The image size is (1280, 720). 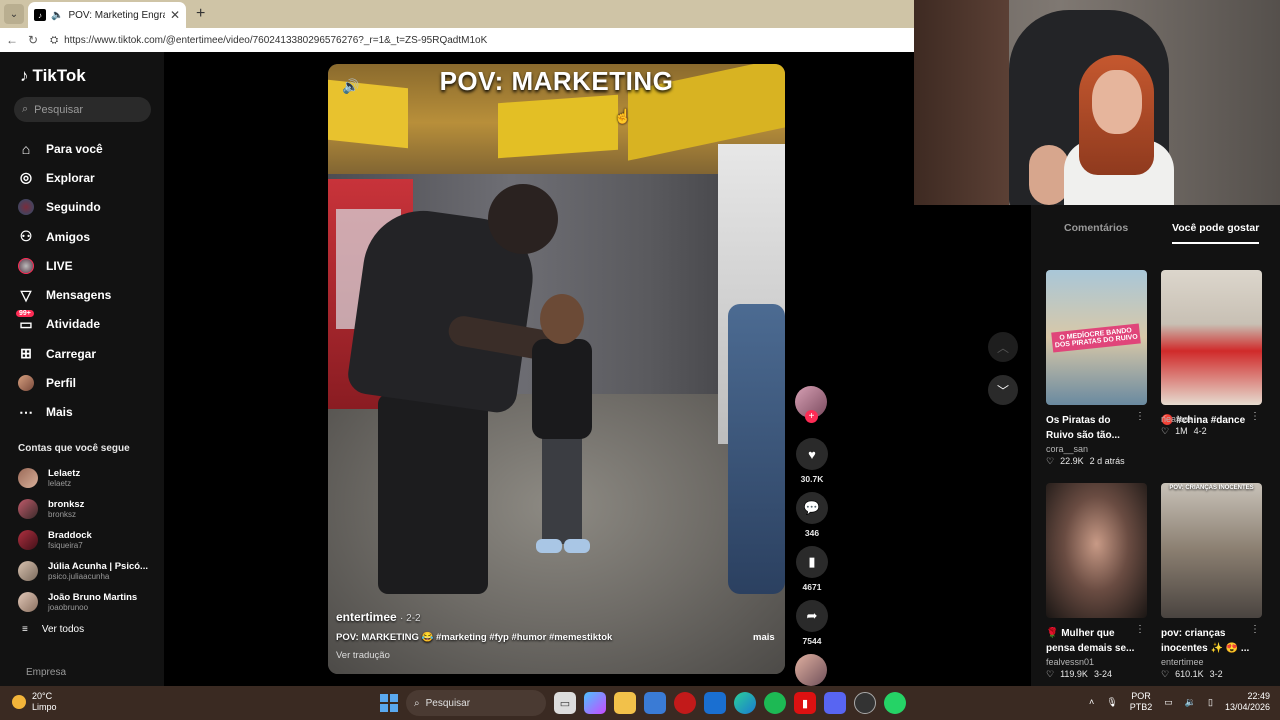 I want to click on weather-widget: 20°C Limpo, so click(x=34, y=702).